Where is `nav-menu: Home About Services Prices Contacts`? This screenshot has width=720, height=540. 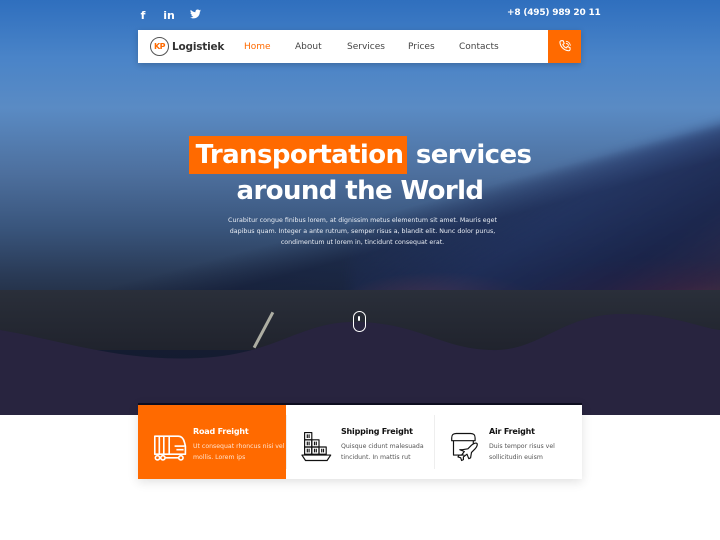
nav-menu: Home About Services Prices Contacts is located at coordinates (381, 47).